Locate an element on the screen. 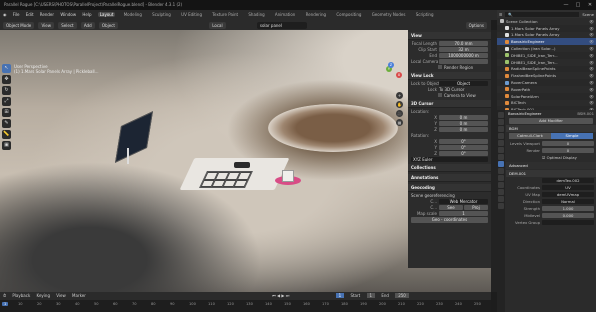 The width and height of the screenshot is (596, 312). cursor-rot-x-field: 0° is located at coordinates (463, 141).